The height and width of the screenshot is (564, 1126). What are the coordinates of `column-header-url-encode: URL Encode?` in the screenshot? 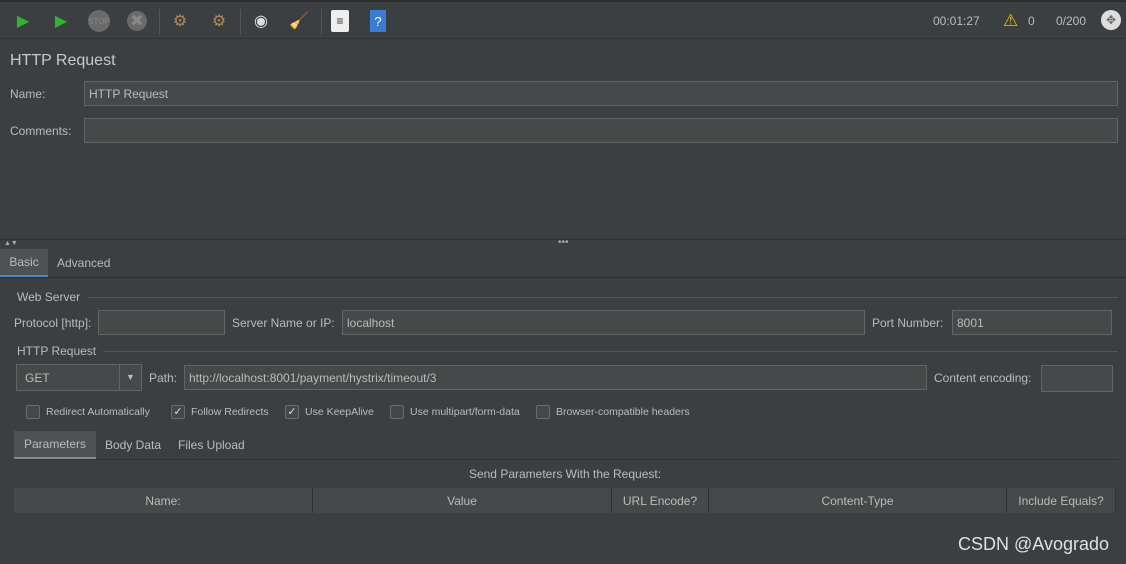 It's located at (660, 500).